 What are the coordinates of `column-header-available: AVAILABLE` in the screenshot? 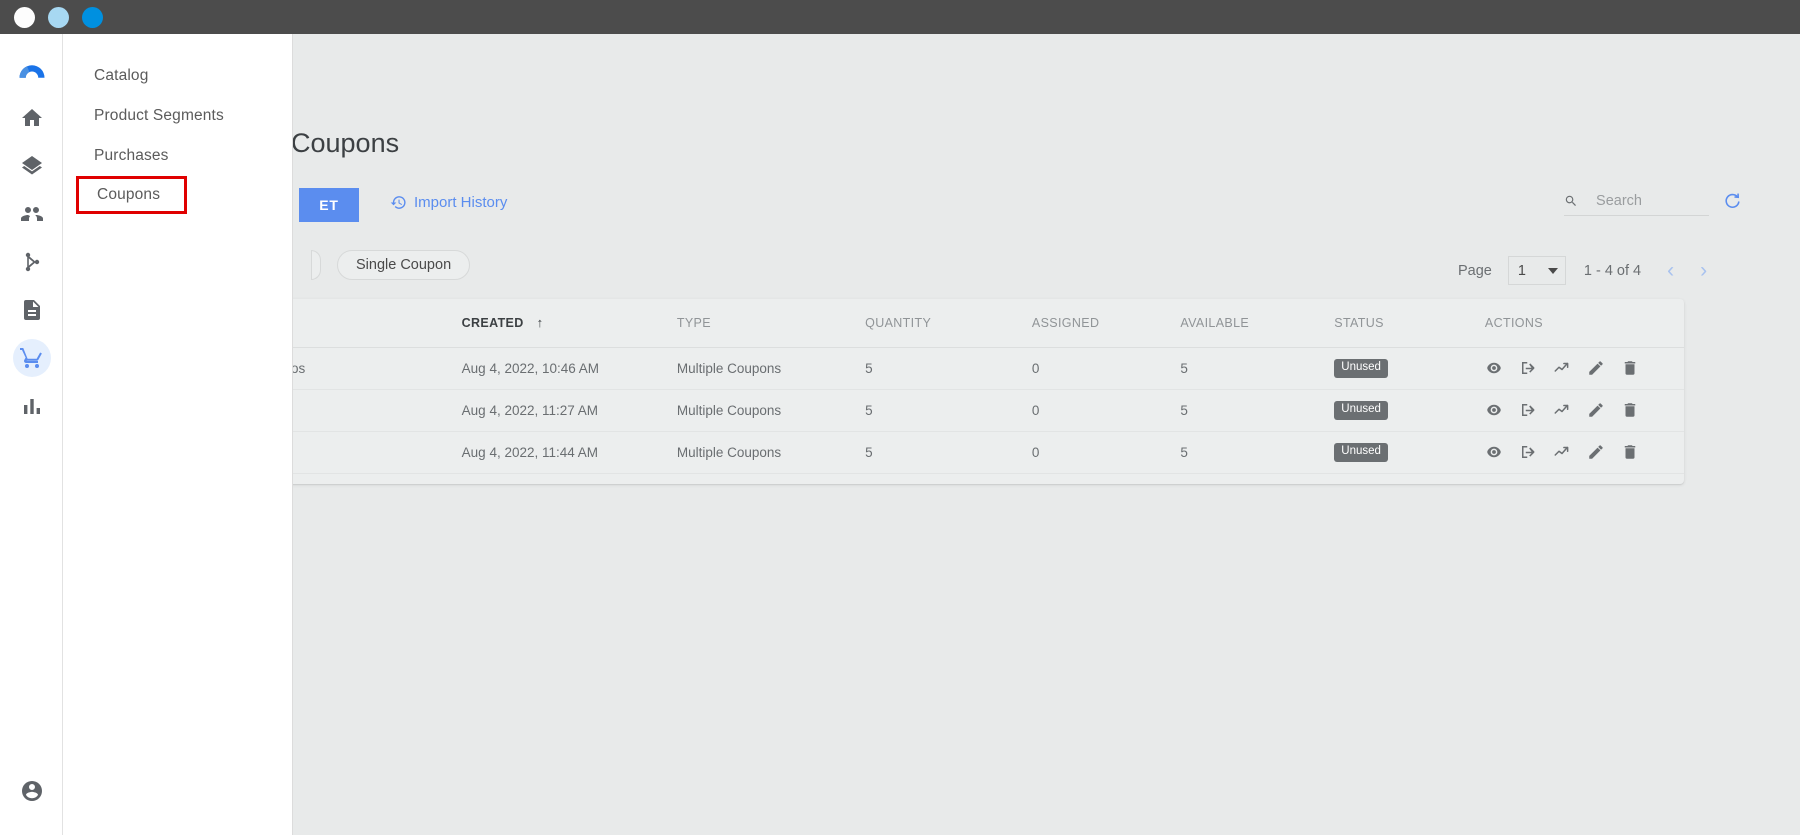 It's located at (1257, 323).